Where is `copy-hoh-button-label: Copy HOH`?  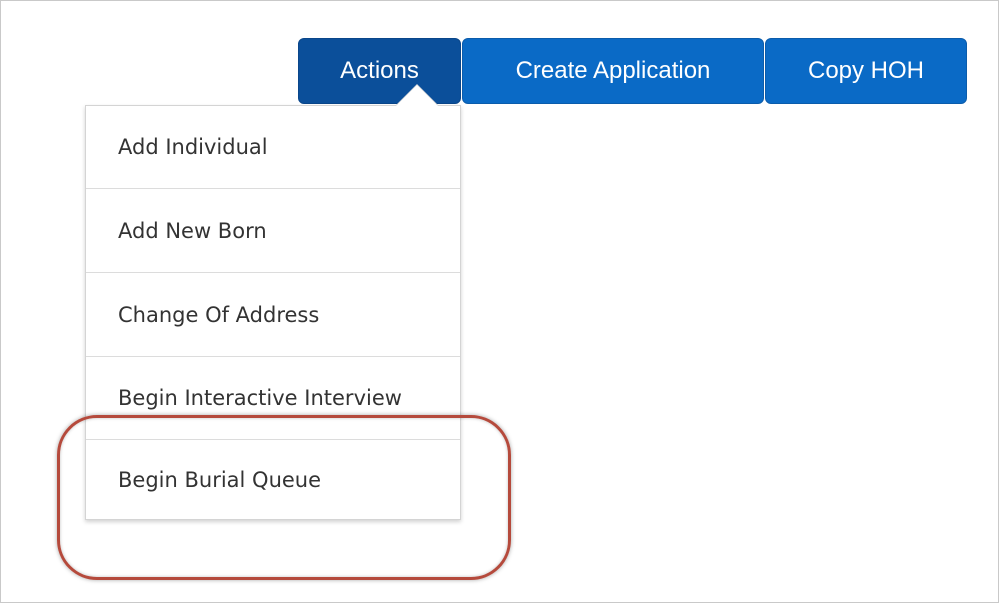
copy-hoh-button-label: Copy HOH is located at coordinates (866, 70).